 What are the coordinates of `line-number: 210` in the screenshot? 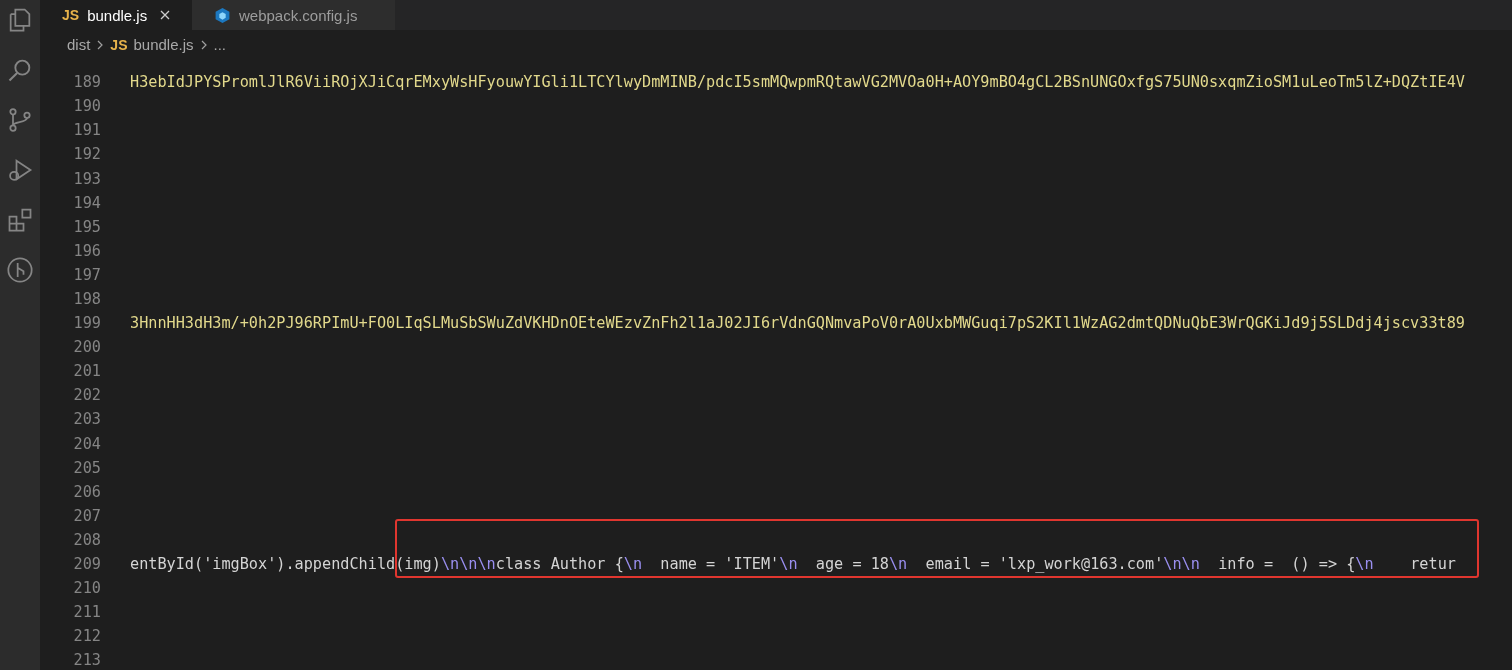 It's located at (86, 588).